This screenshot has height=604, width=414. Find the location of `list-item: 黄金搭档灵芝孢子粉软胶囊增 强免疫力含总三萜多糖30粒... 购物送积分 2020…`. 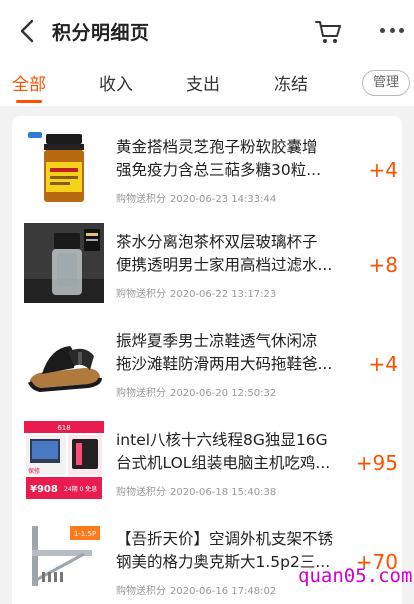

list-item: 黄金搭档灵芝孢子粉软胶囊增 强免疫力含总三萜多糖30粒... 购物送积分 2020… is located at coordinates (207, 167).